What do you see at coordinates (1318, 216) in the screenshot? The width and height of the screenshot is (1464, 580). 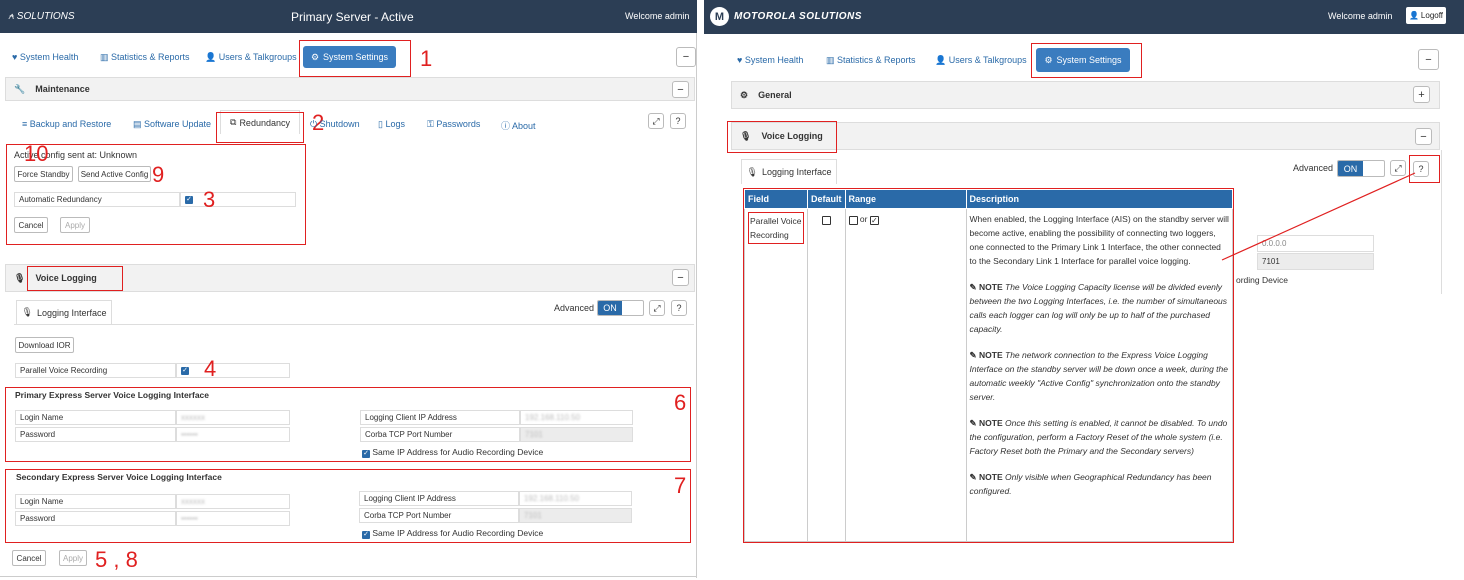 I see `connector-line` at bounding box center [1318, 216].